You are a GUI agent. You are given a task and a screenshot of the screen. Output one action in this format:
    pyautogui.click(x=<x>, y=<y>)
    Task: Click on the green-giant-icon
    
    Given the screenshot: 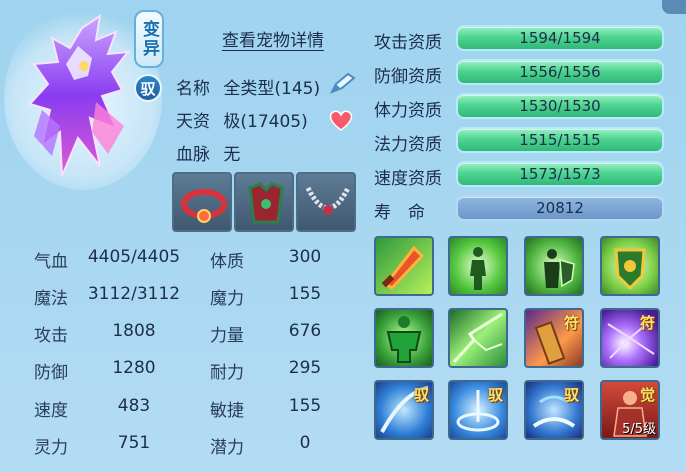 What is the action you would take?
    pyautogui.click(x=404, y=339)
    